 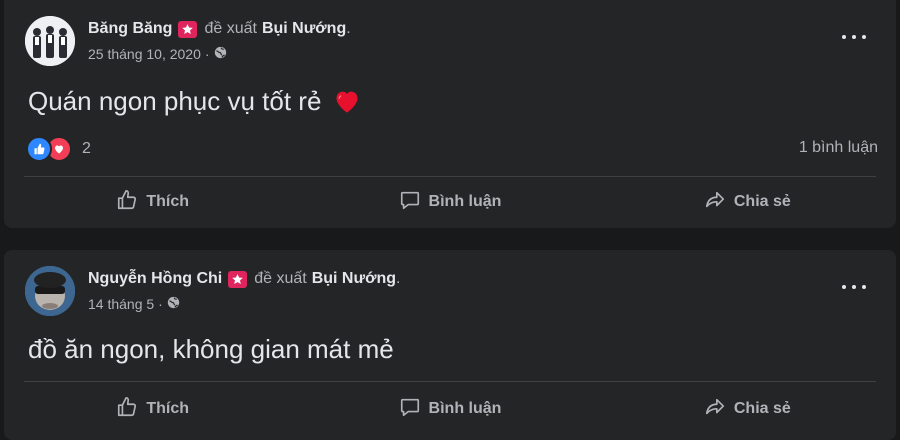 I want to click on reaction-count: 2, so click(x=86, y=148).